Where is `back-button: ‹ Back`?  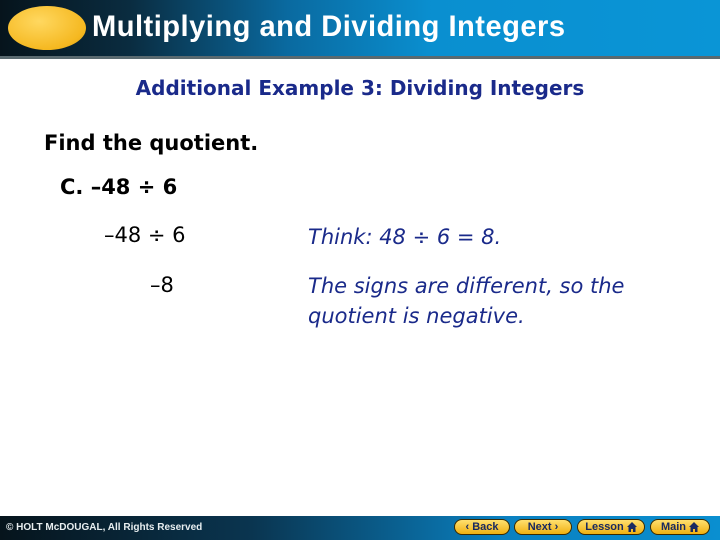
back-button: ‹ Back is located at coordinates (482, 527).